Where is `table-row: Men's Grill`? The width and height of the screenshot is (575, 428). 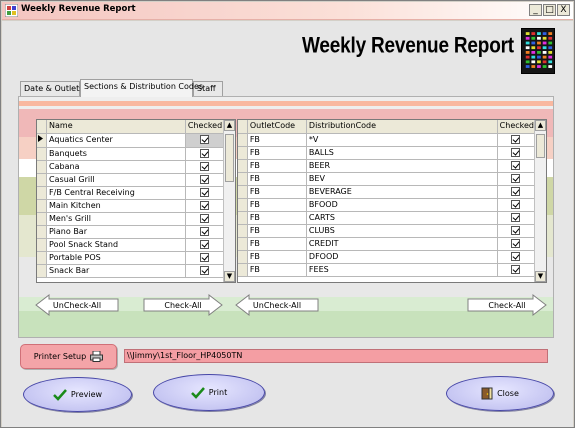
table-row: Men's Grill is located at coordinates (131, 219).